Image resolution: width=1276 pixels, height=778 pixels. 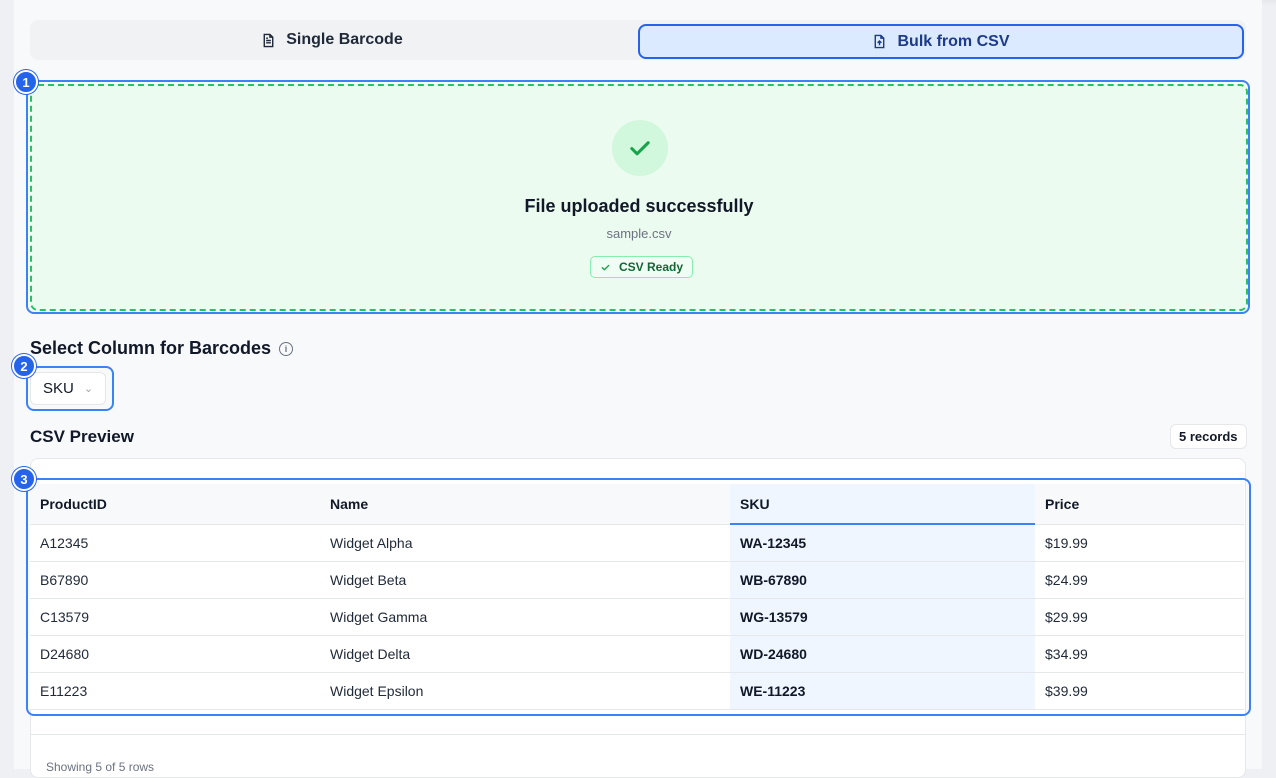 What do you see at coordinates (1139, 580) in the screenshot?
I see `cell-price: $24.99` at bounding box center [1139, 580].